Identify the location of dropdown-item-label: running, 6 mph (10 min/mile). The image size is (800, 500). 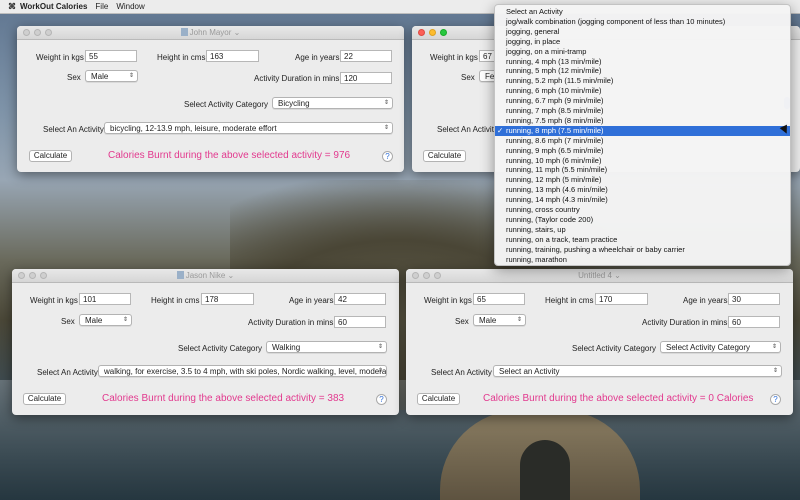
(554, 91).